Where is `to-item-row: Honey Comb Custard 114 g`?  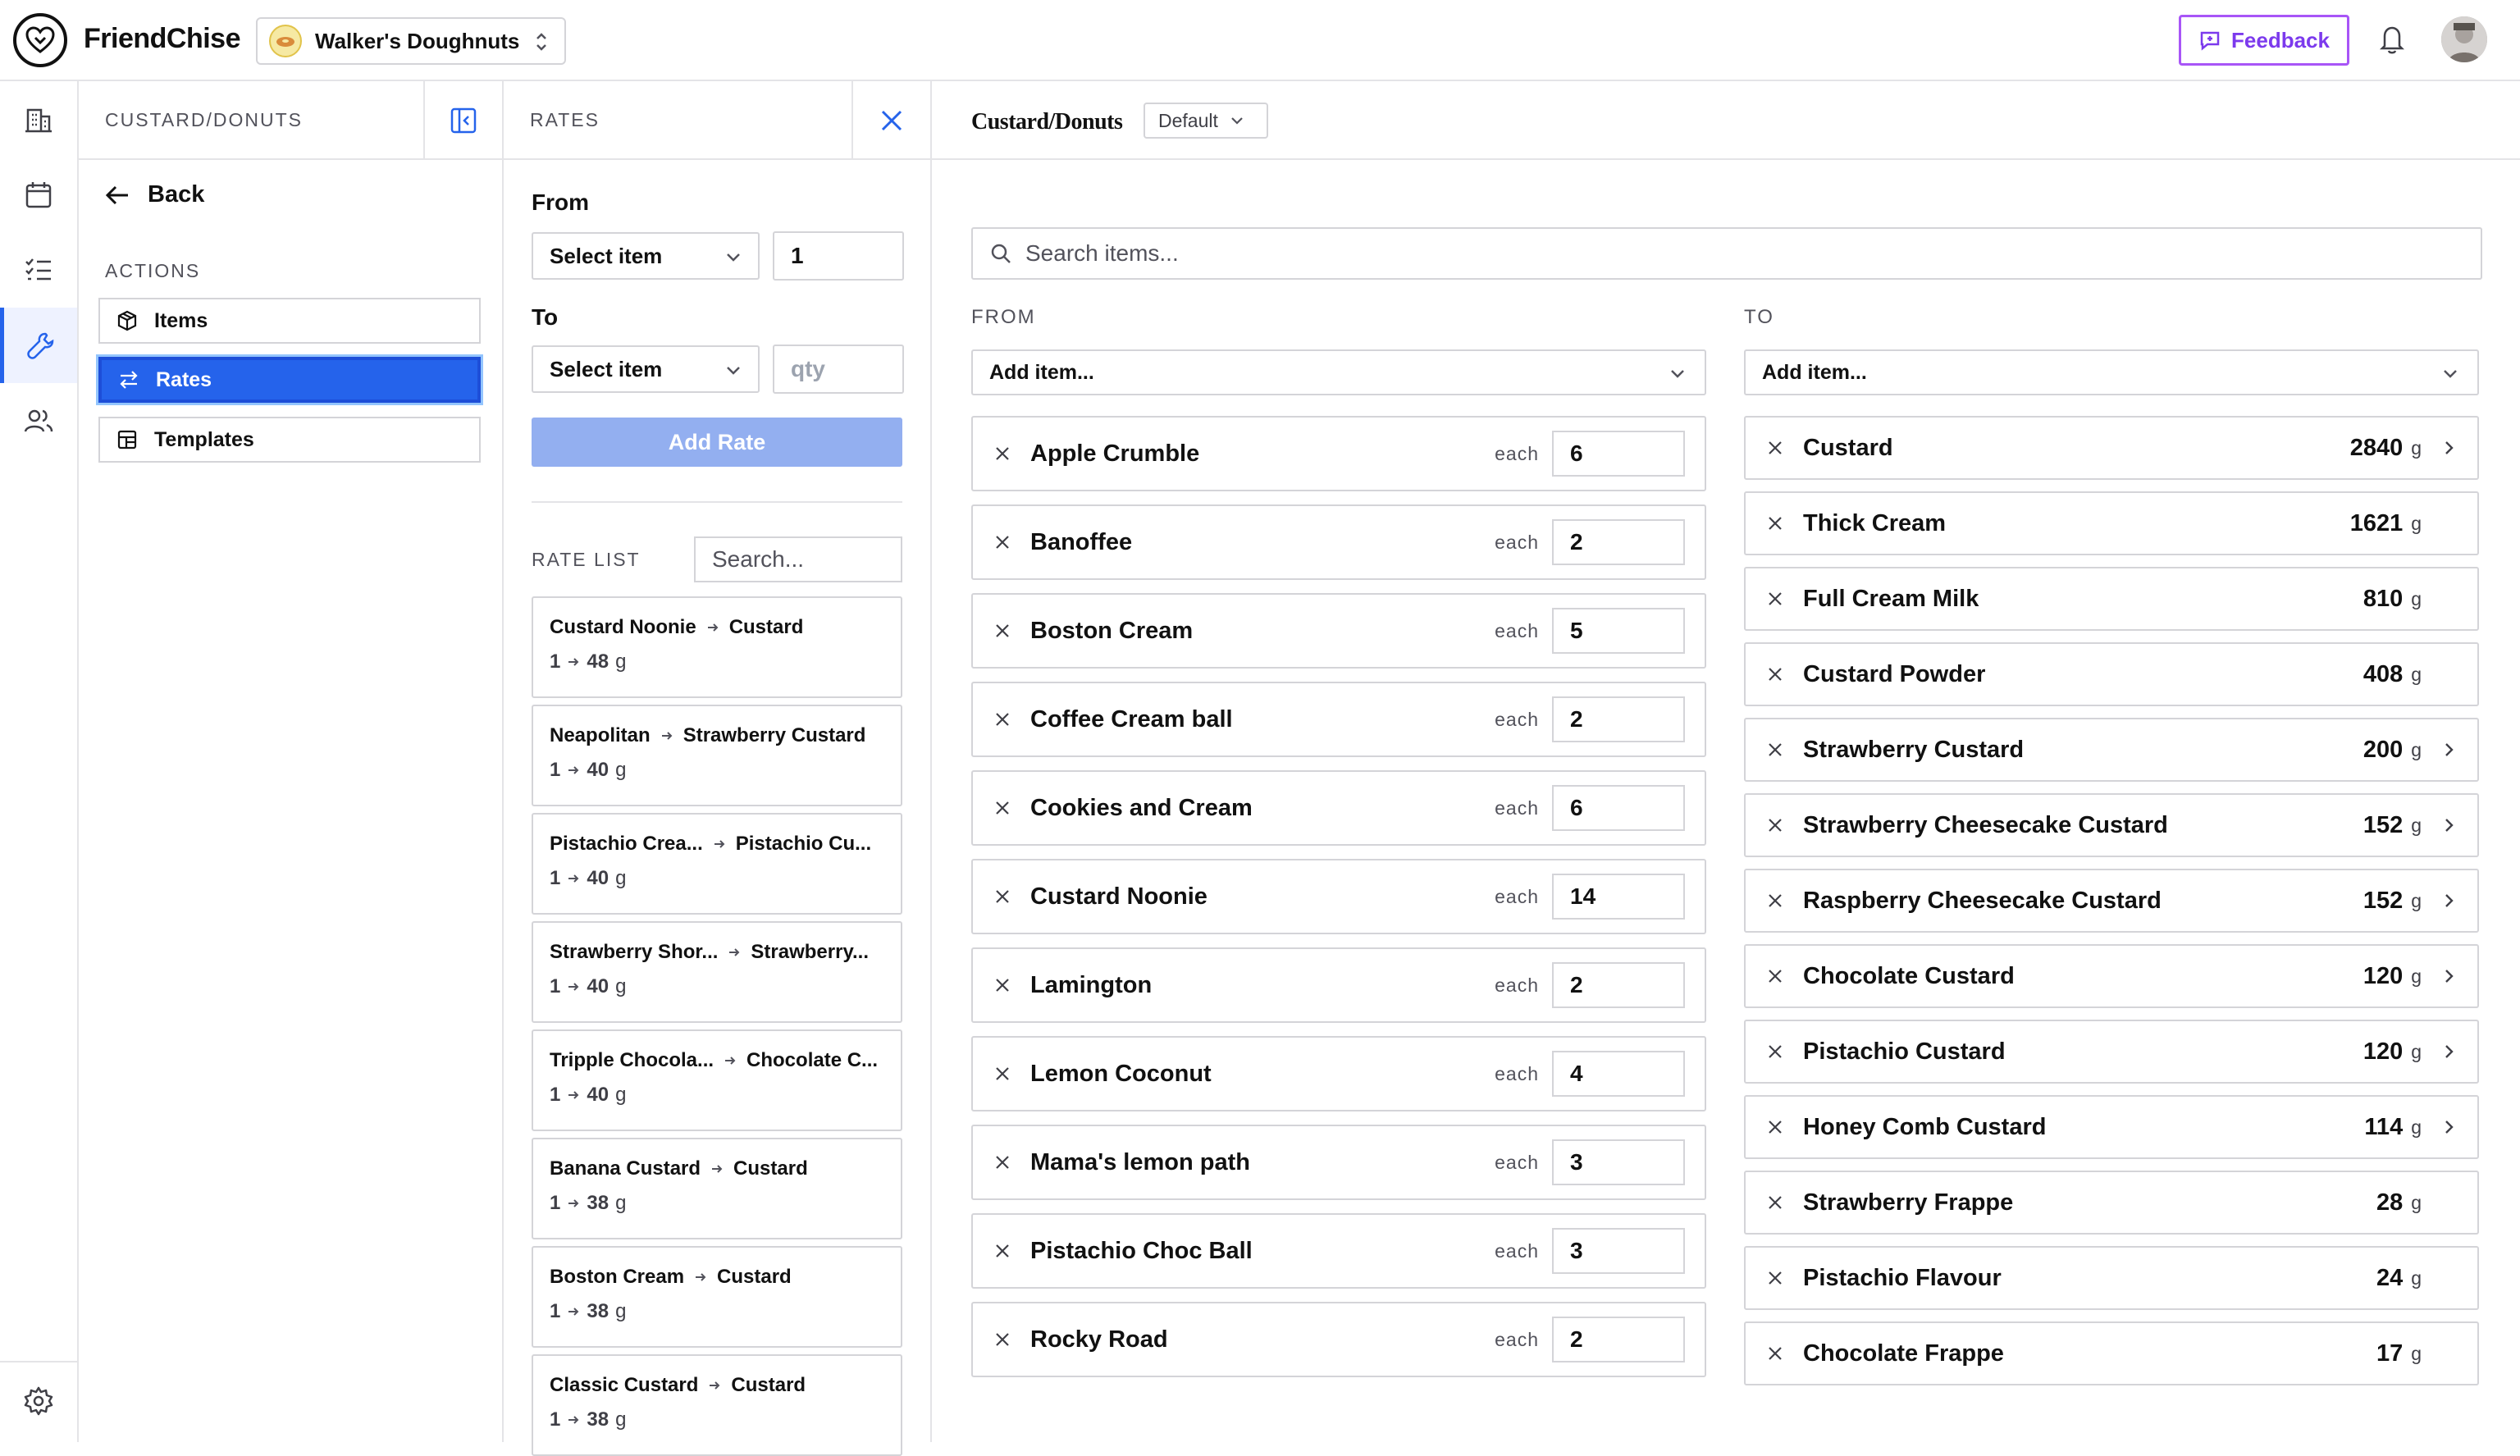
to-item-row: Honey Comb Custard 114 g is located at coordinates (2111, 1127).